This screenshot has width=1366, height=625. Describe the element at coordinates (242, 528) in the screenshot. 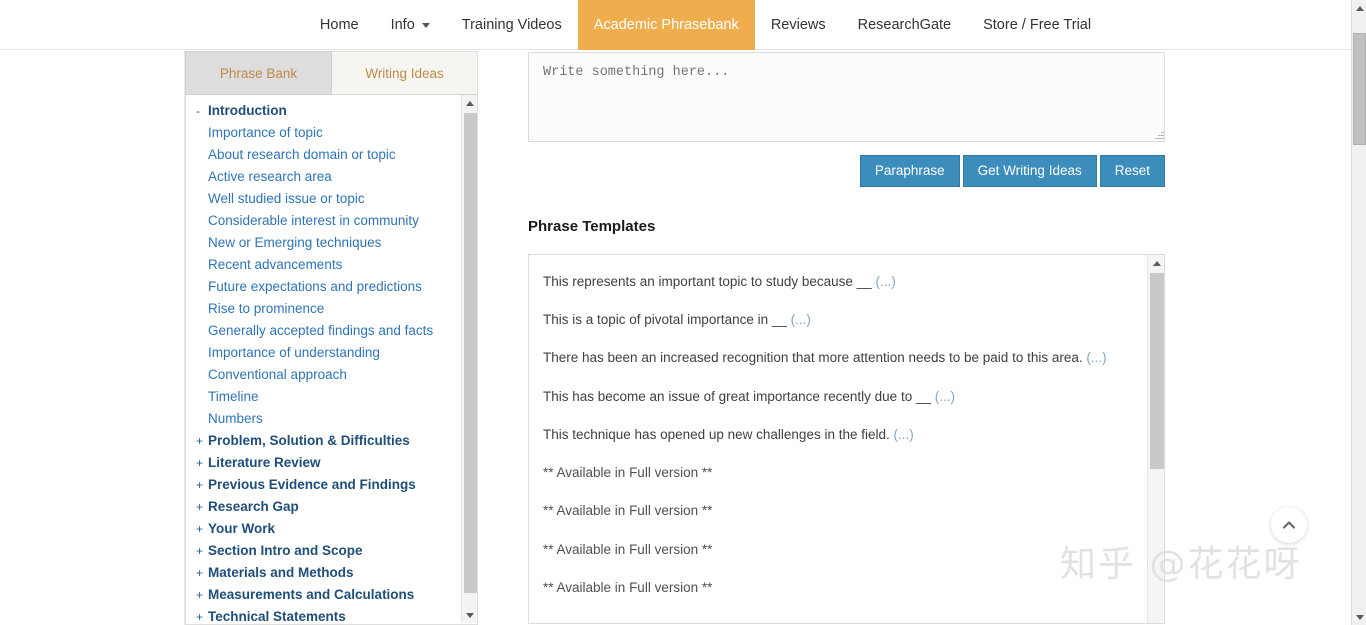

I see `sidebar-item-label: Your Work` at that location.